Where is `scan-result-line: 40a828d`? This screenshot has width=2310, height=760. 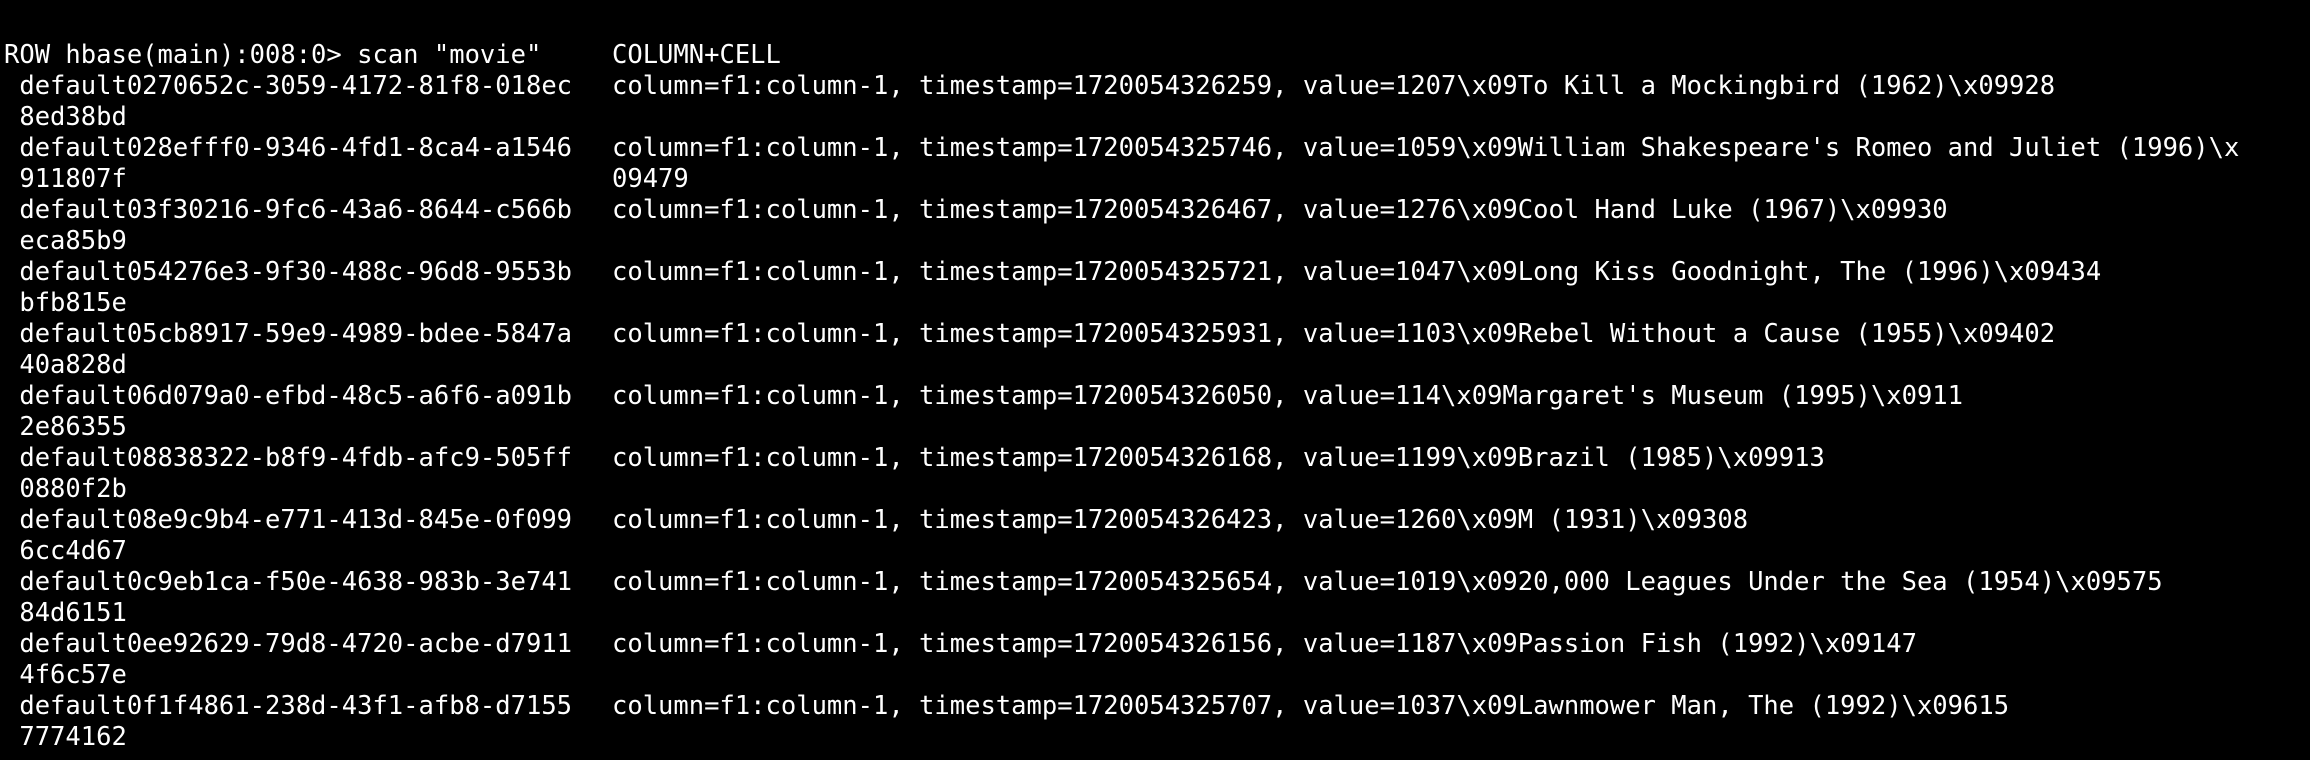
scan-result-line: 40a828d is located at coordinates (1157, 365).